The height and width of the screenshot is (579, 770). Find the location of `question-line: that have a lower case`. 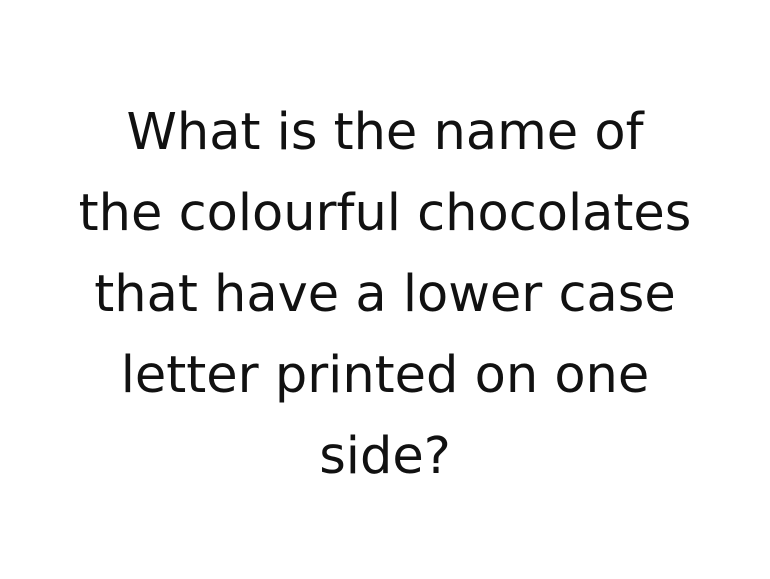

question-line: that have a lower case is located at coordinates (385, 294).